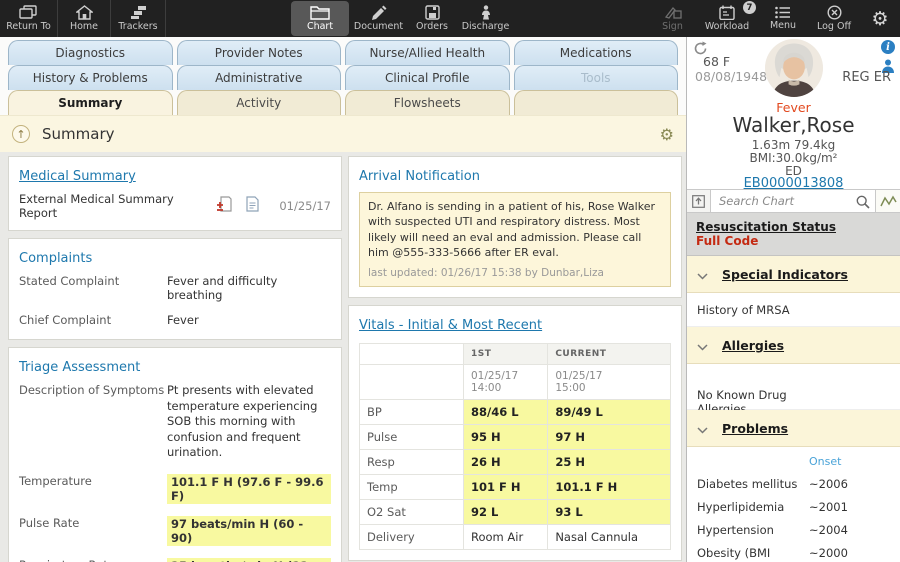 The image size is (900, 562). What do you see at coordinates (515, 537) in the screenshot?
I see `vitals-row-delivery: Delivery Room Air Nasal Cannula` at bounding box center [515, 537].